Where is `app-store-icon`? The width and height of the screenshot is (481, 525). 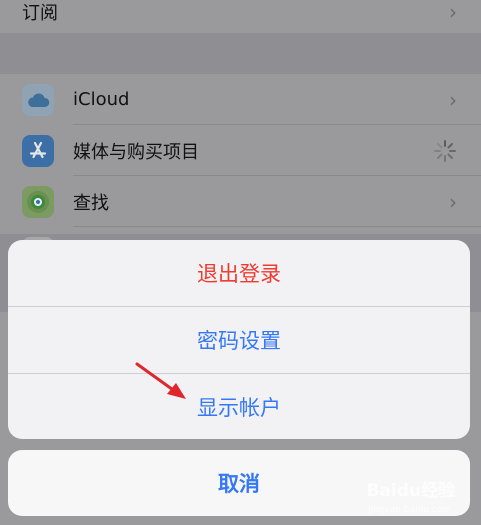 app-store-icon is located at coordinates (38, 150).